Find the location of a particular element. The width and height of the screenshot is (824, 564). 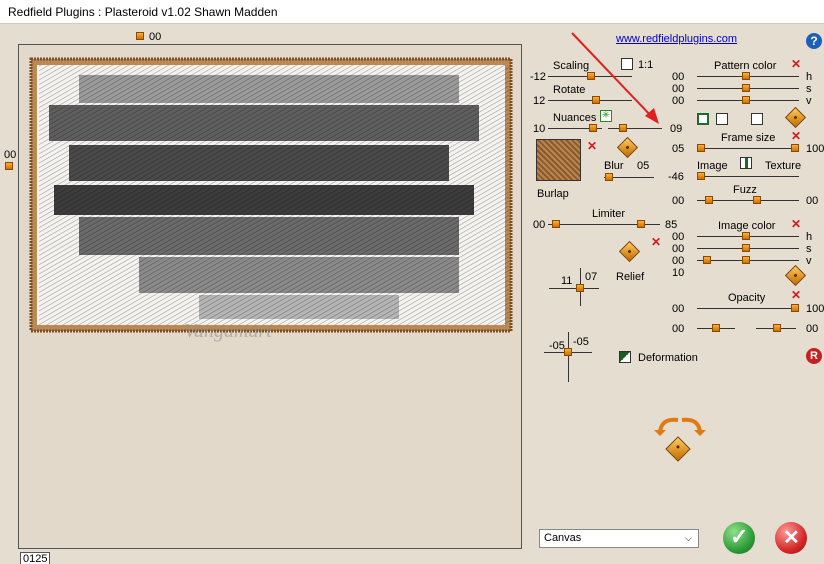

ok-button: ✓ is located at coordinates (739, 538).